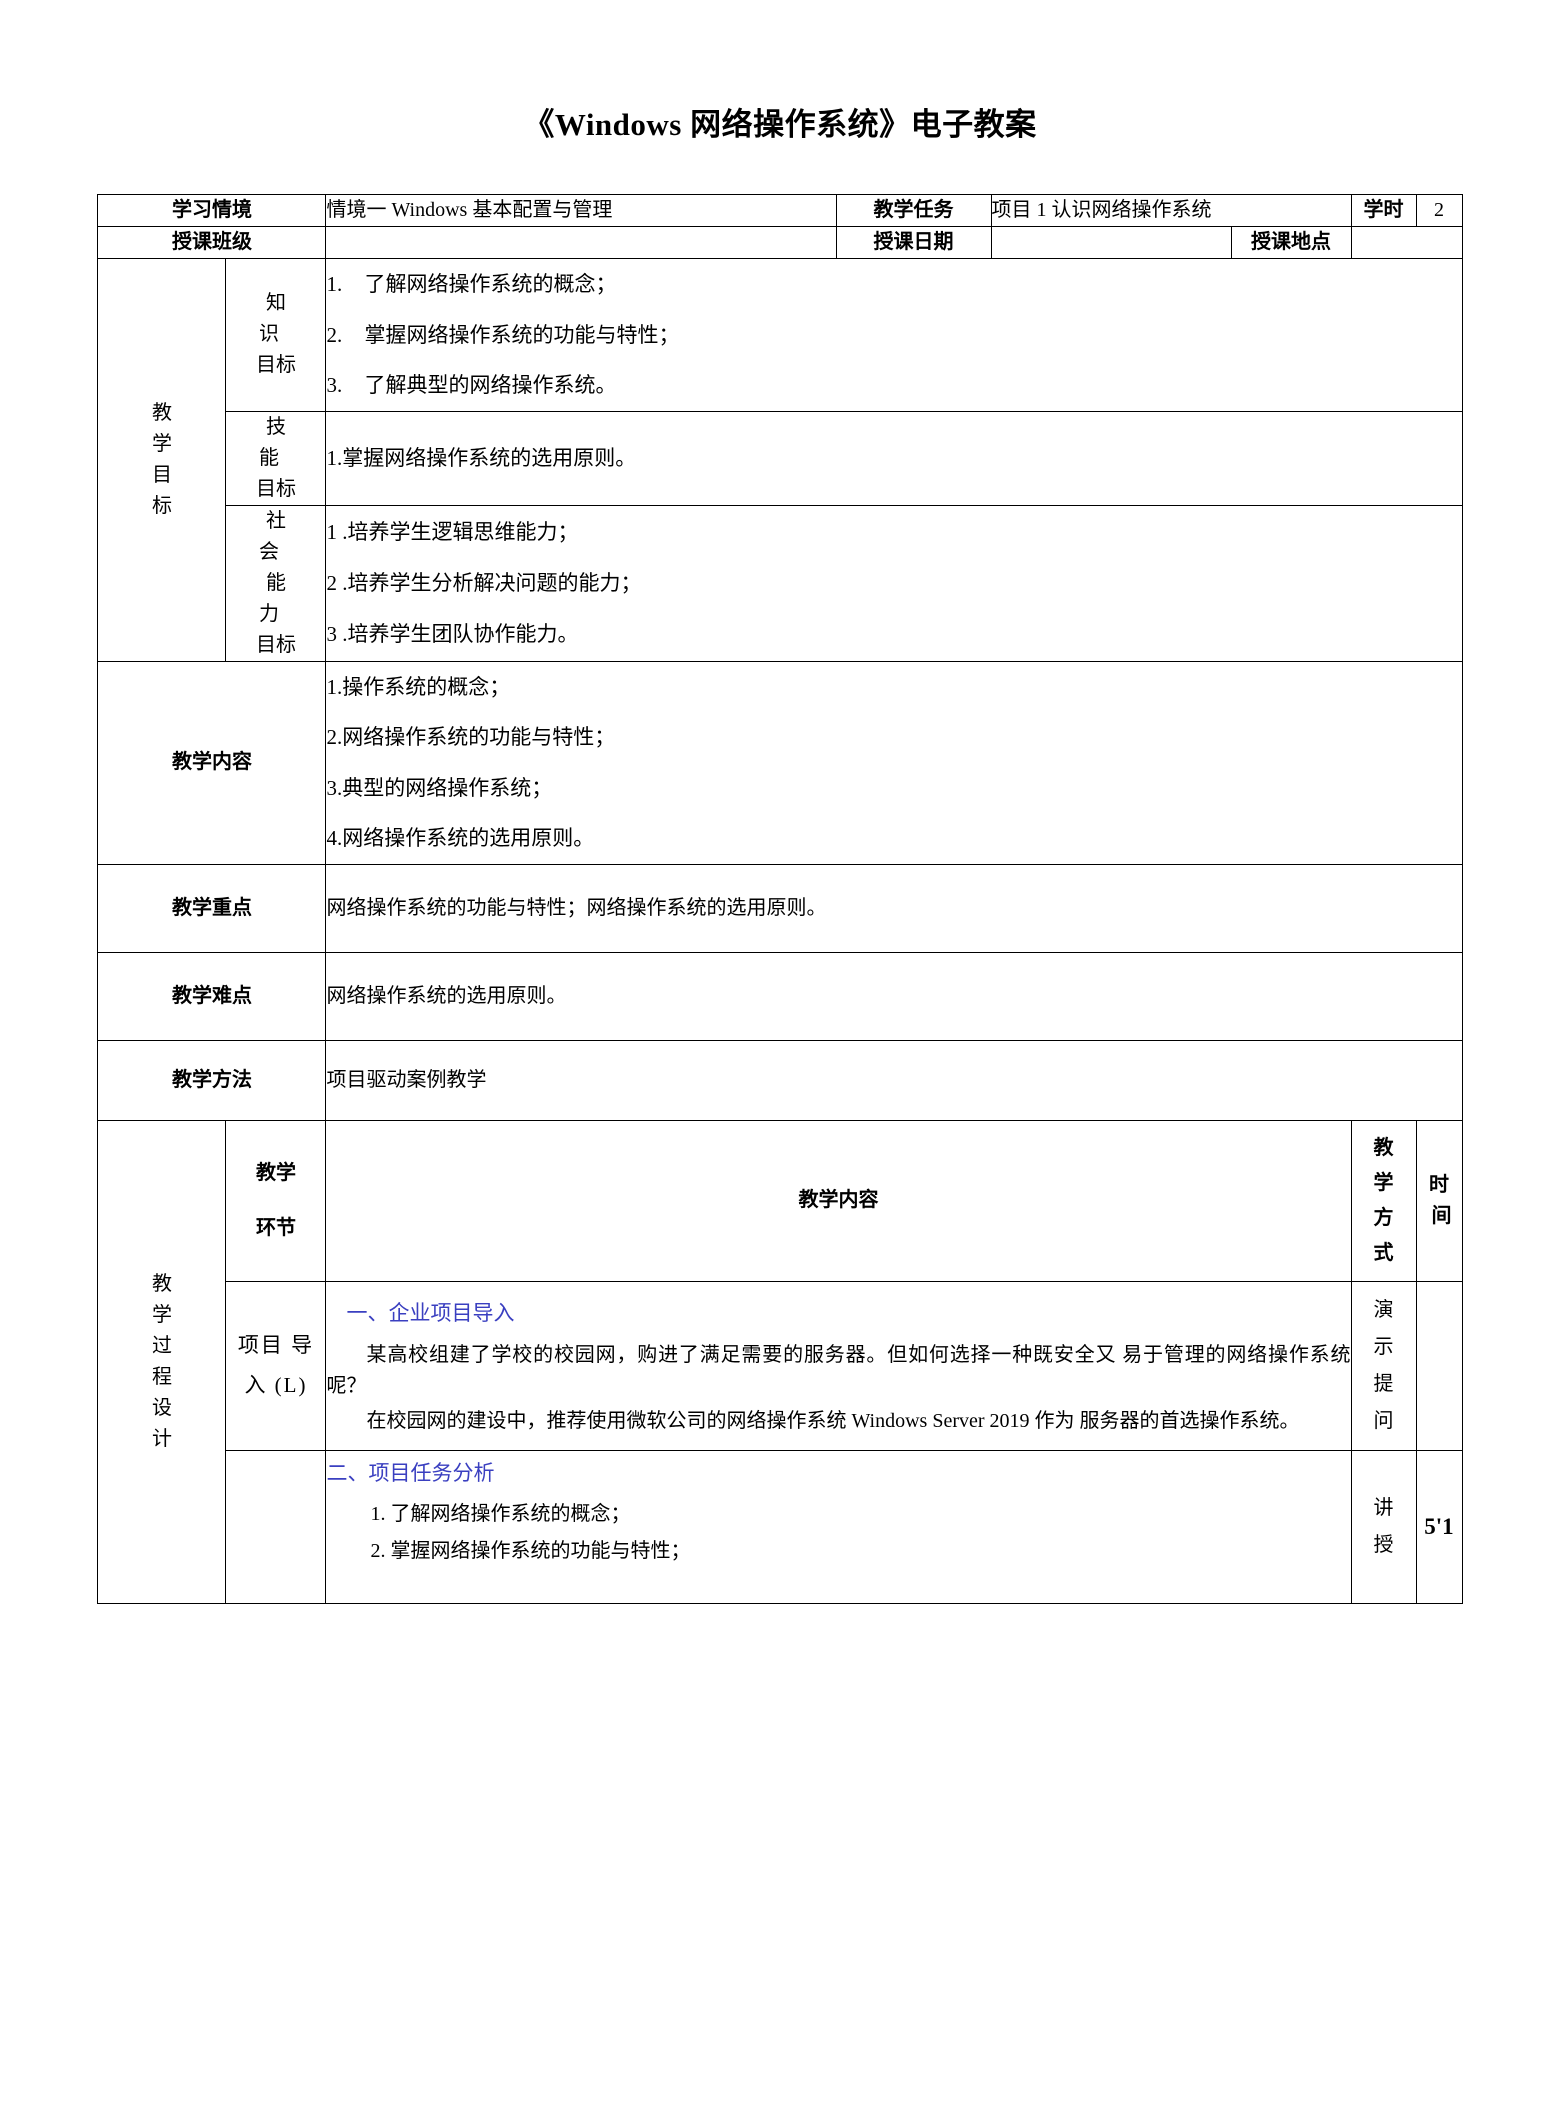 The width and height of the screenshot is (1560, 2112). I want to click on time-import, so click(1439, 1365).